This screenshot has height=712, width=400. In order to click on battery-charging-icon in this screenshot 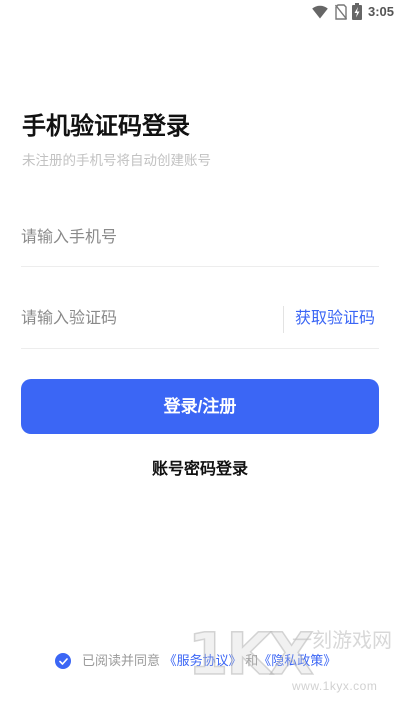, I will do `click(357, 11)`.